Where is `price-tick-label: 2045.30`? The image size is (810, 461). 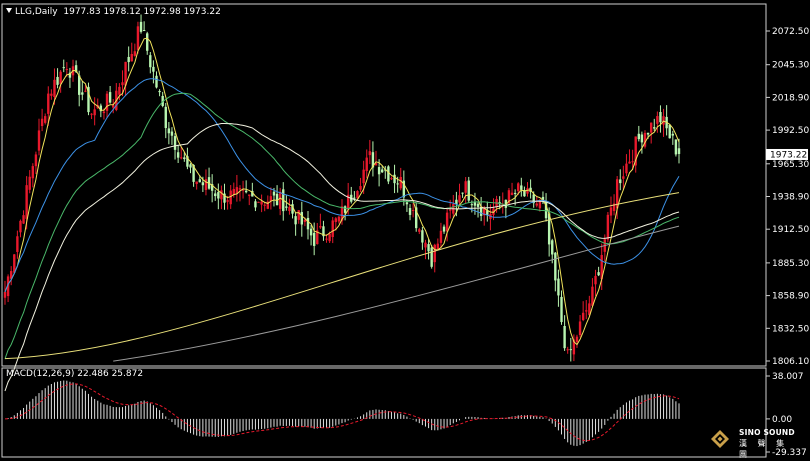 price-tick-label: 2045.30 is located at coordinates (790, 66).